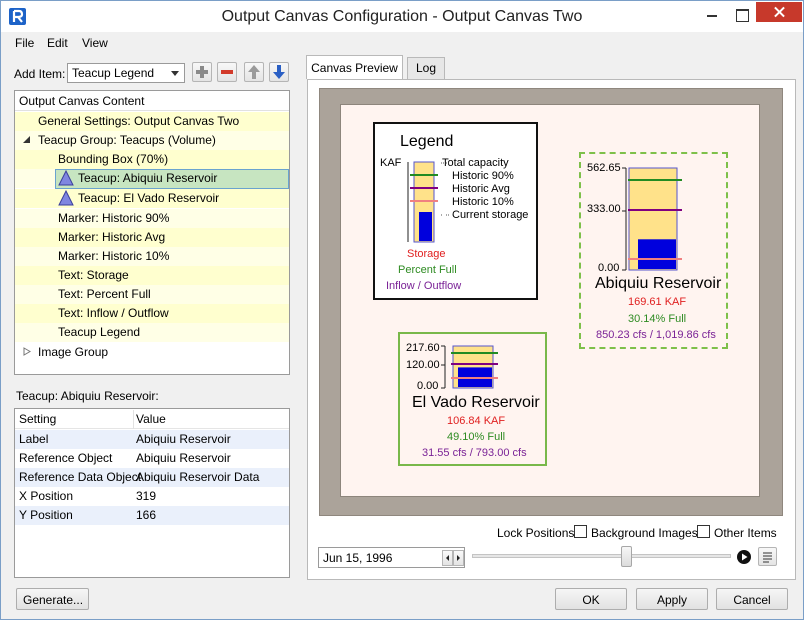 The height and width of the screenshot is (620, 804). I want to click on table-row: Y Position 166, so click(152, 515).